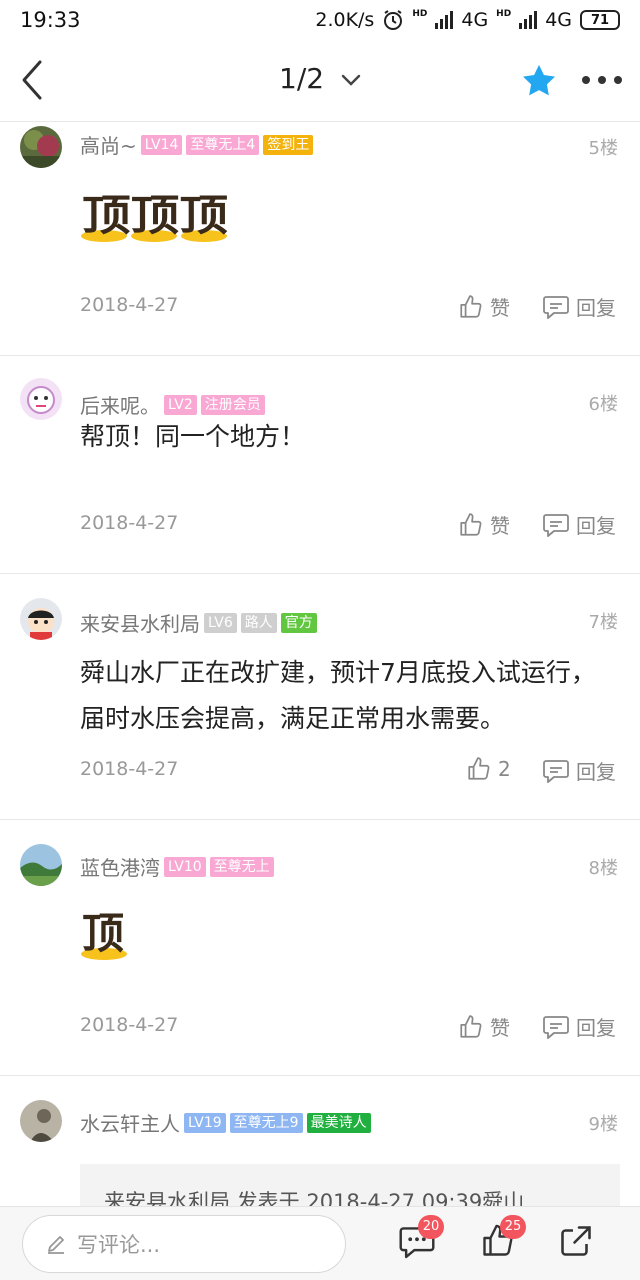 The height and width of the screenshot is (1280, 640). I want to click on like-post-button: 25, so click(503, 1239).